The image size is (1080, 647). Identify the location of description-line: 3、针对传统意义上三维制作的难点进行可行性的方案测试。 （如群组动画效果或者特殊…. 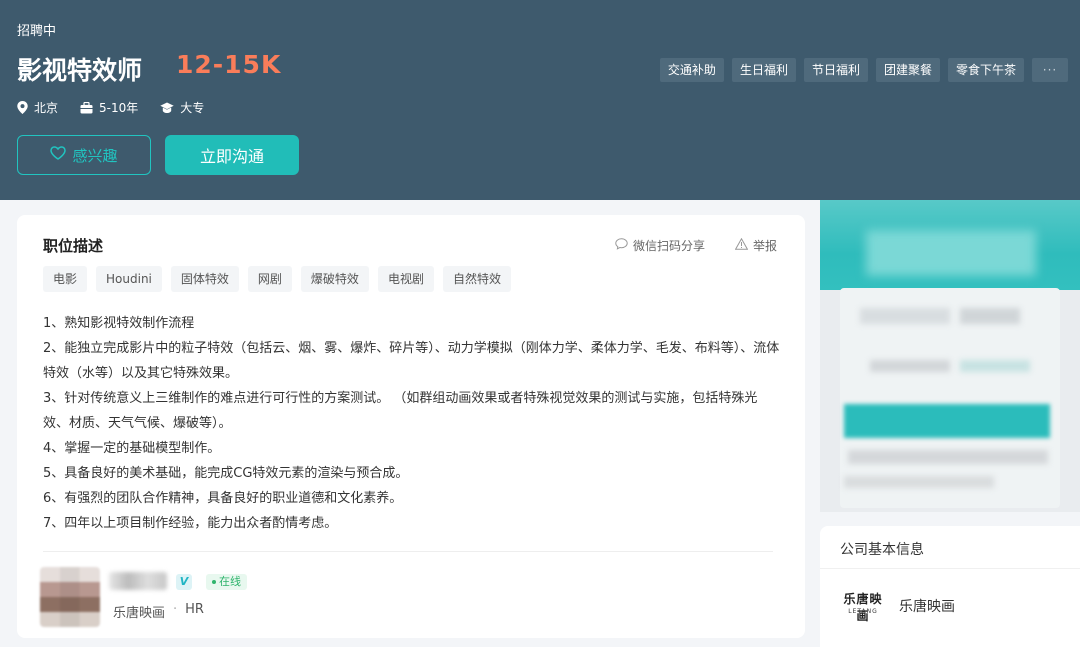
(400, 411).